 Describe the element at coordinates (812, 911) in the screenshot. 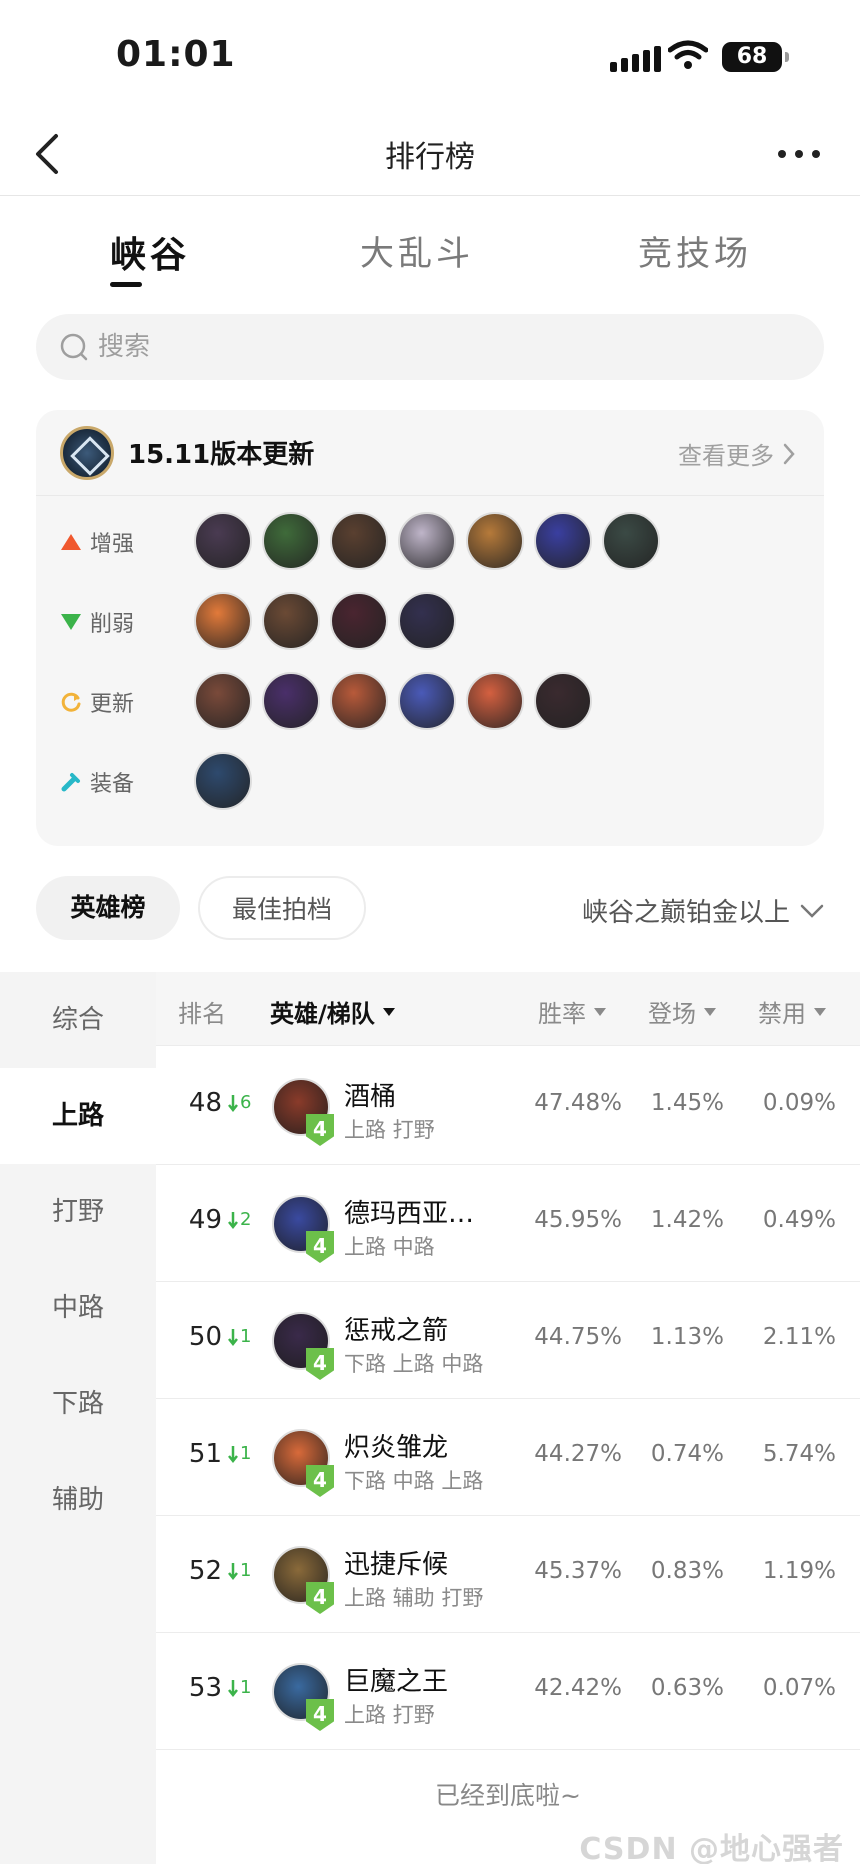

I see `chevron-down-icon` at that location.